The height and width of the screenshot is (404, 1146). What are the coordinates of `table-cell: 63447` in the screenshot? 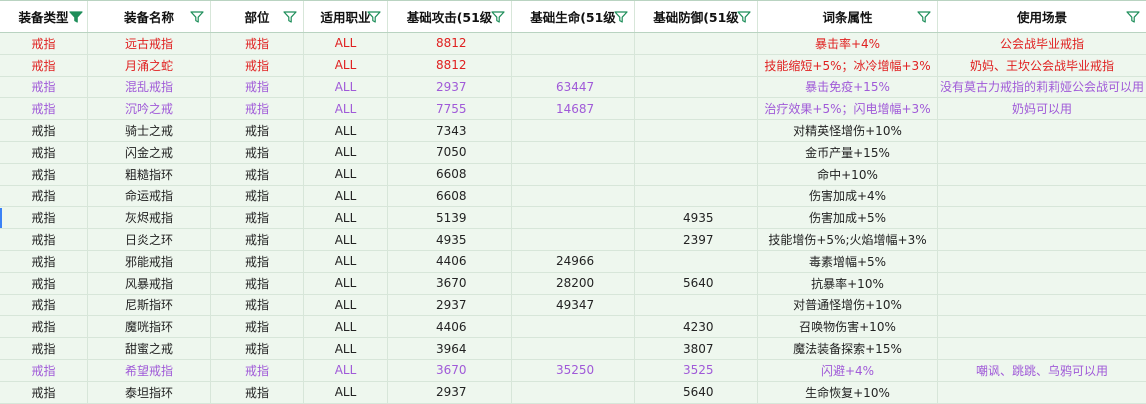 It's located at (573, 87).